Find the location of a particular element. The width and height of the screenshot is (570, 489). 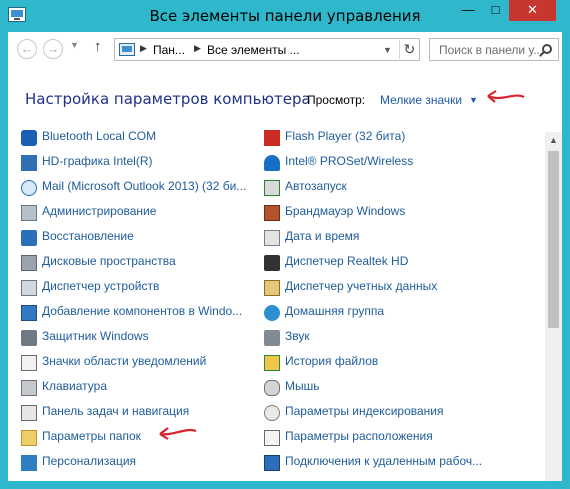

close-button: ✕ is located at coordinates (532, 10).